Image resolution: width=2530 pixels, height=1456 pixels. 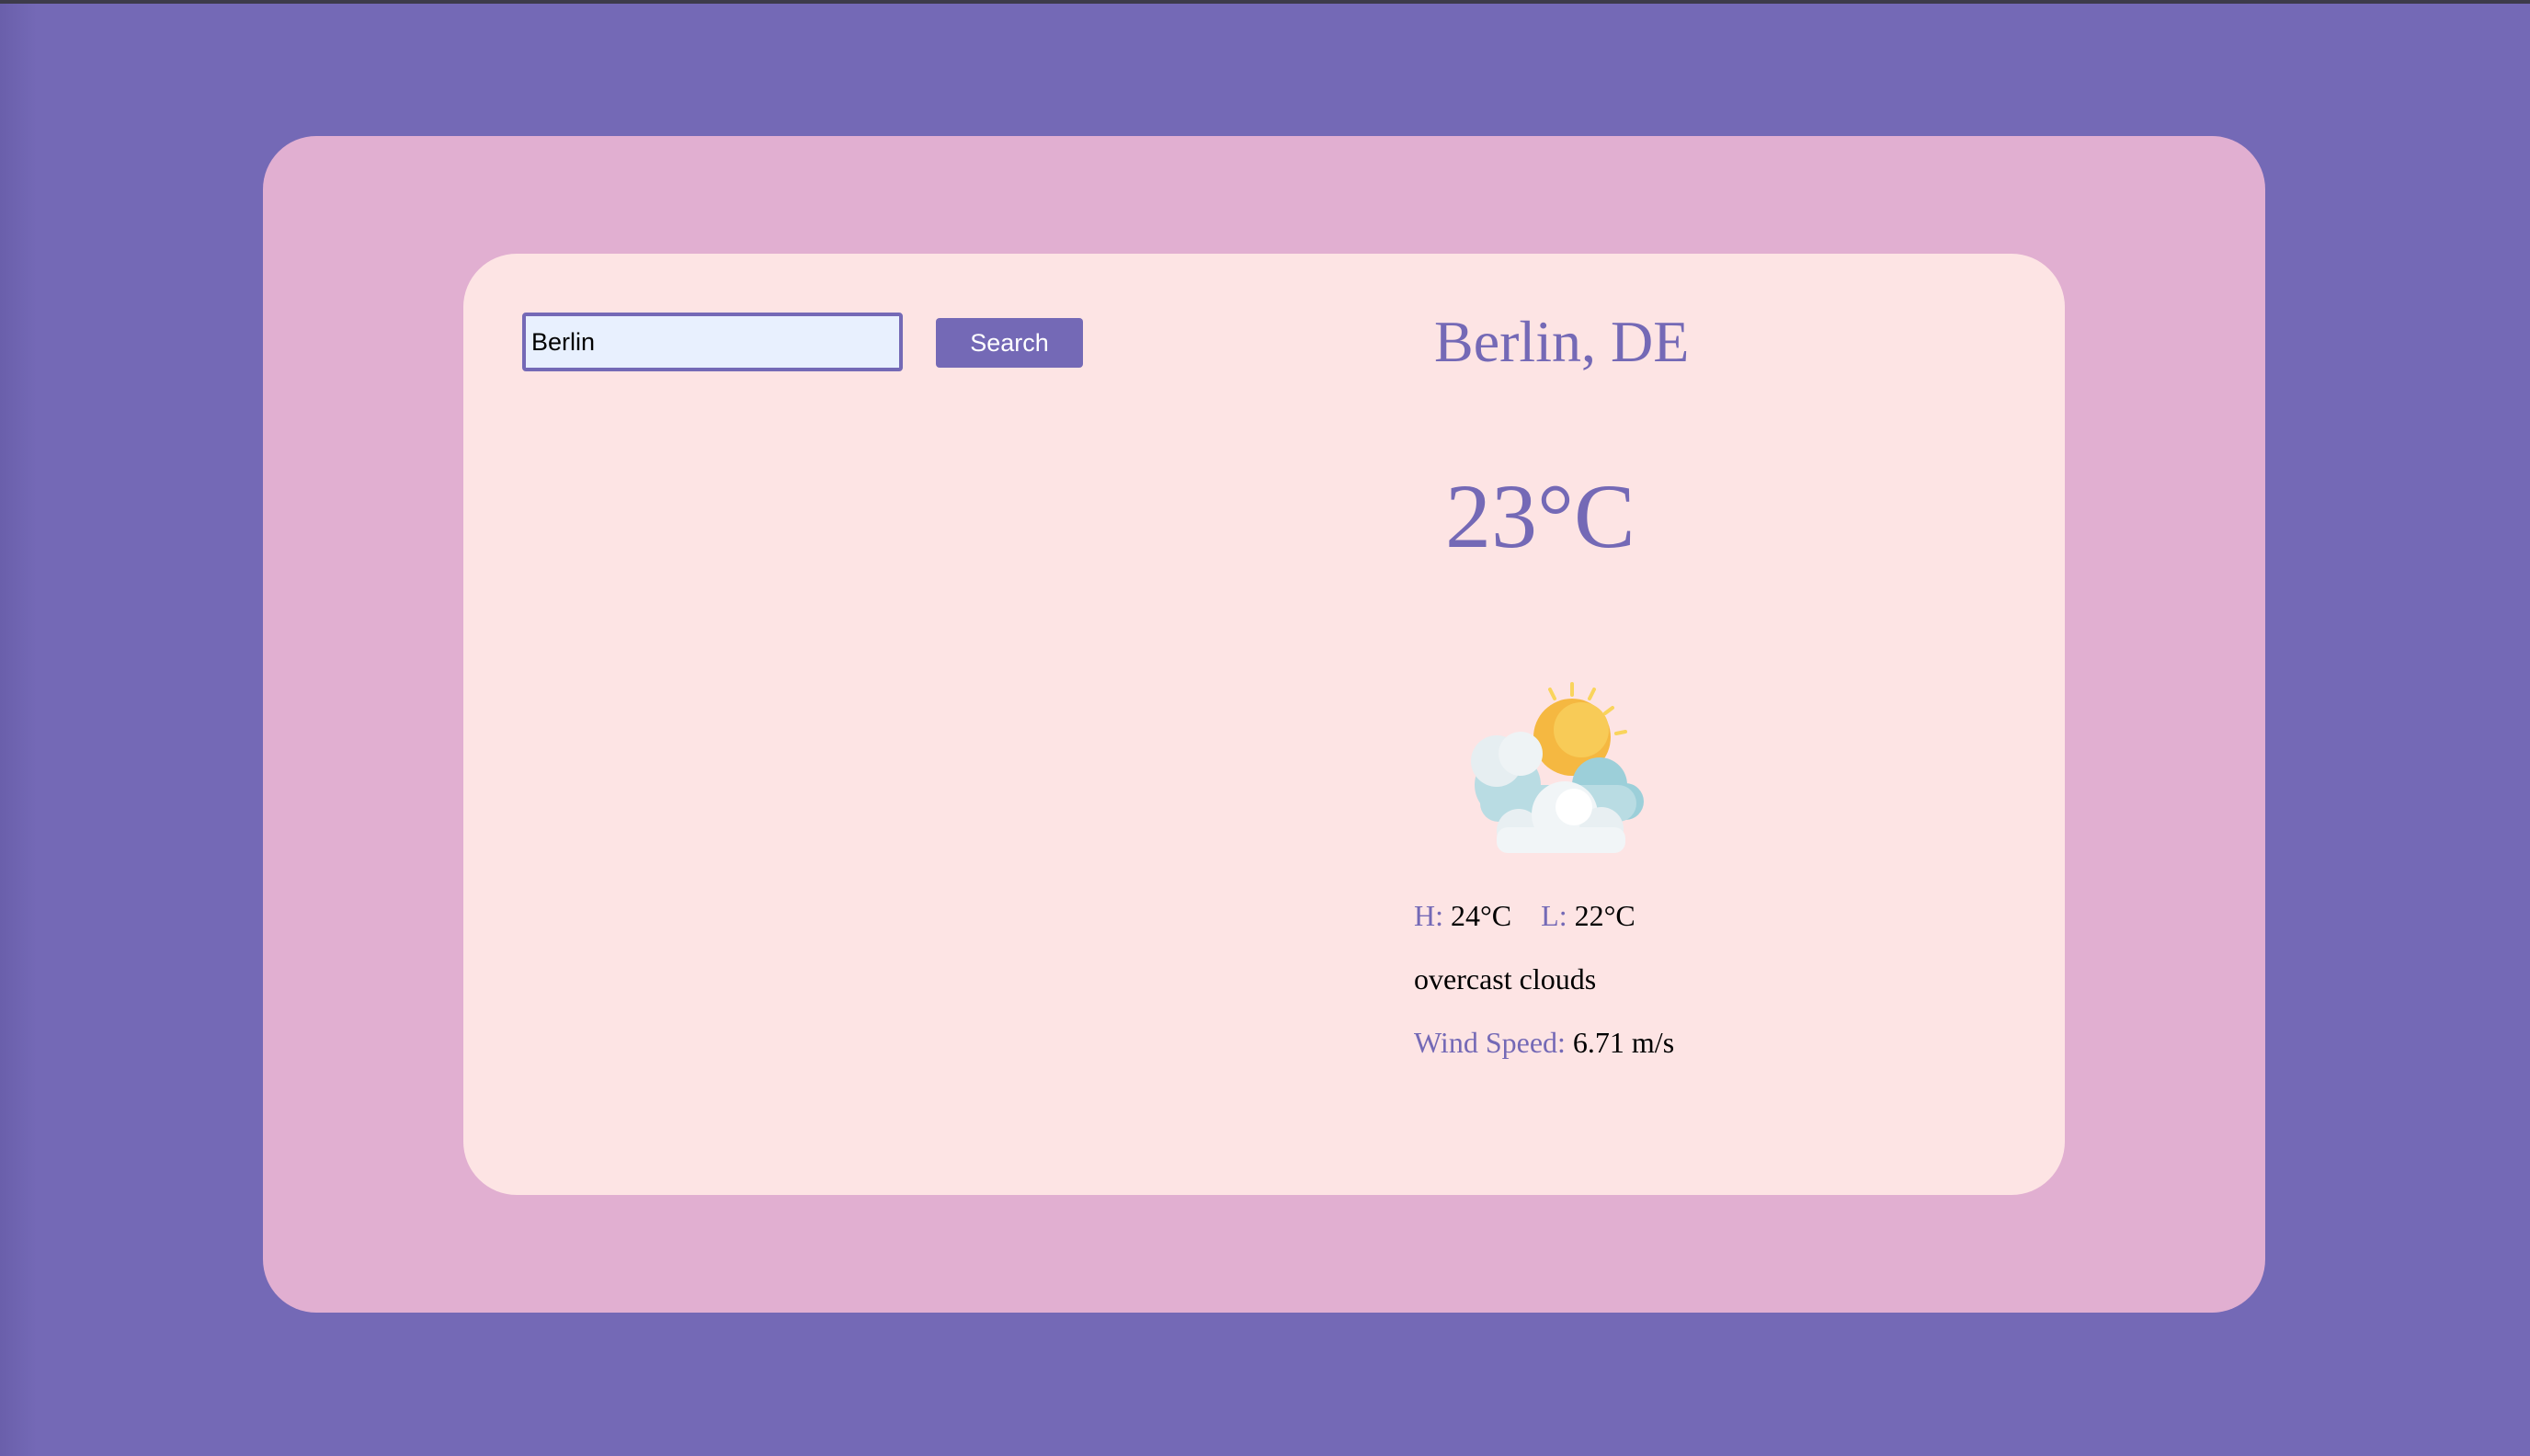 I want to click on high-value: 24°C, so click(x=1481, y=915).